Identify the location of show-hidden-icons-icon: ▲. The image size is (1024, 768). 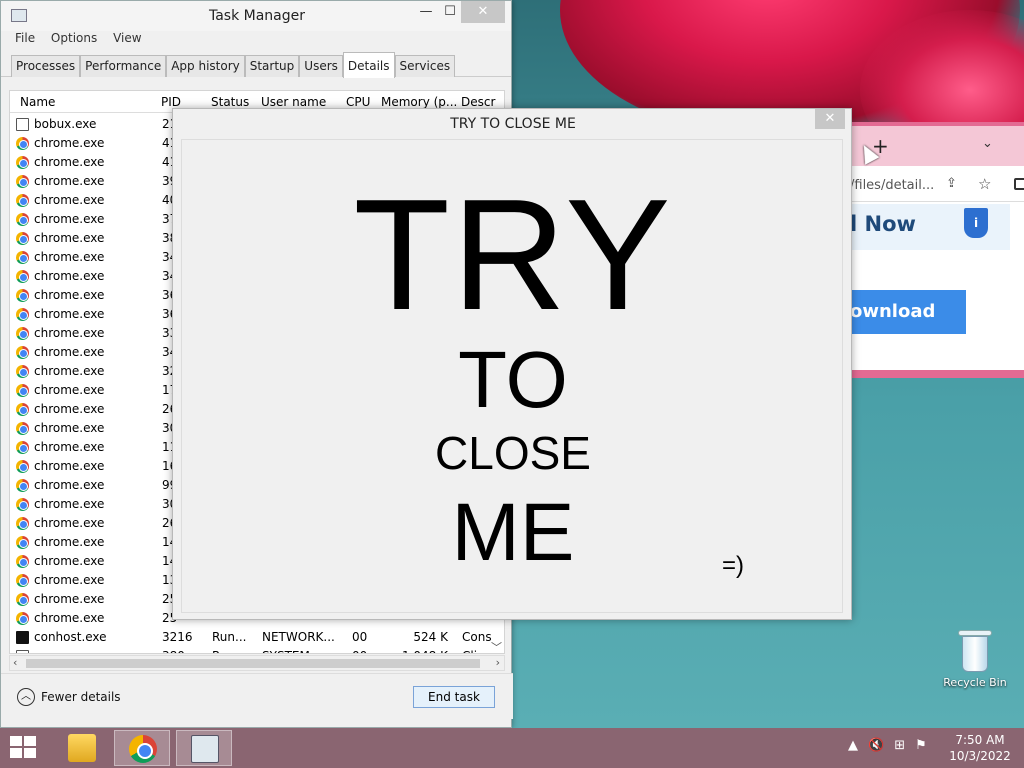
(853, 745).